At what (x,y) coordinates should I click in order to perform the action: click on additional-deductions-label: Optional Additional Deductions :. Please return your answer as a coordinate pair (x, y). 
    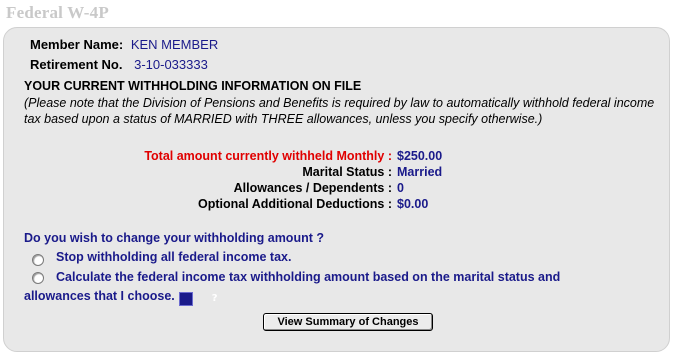
    Looking at the image, I should click on (295, 204).